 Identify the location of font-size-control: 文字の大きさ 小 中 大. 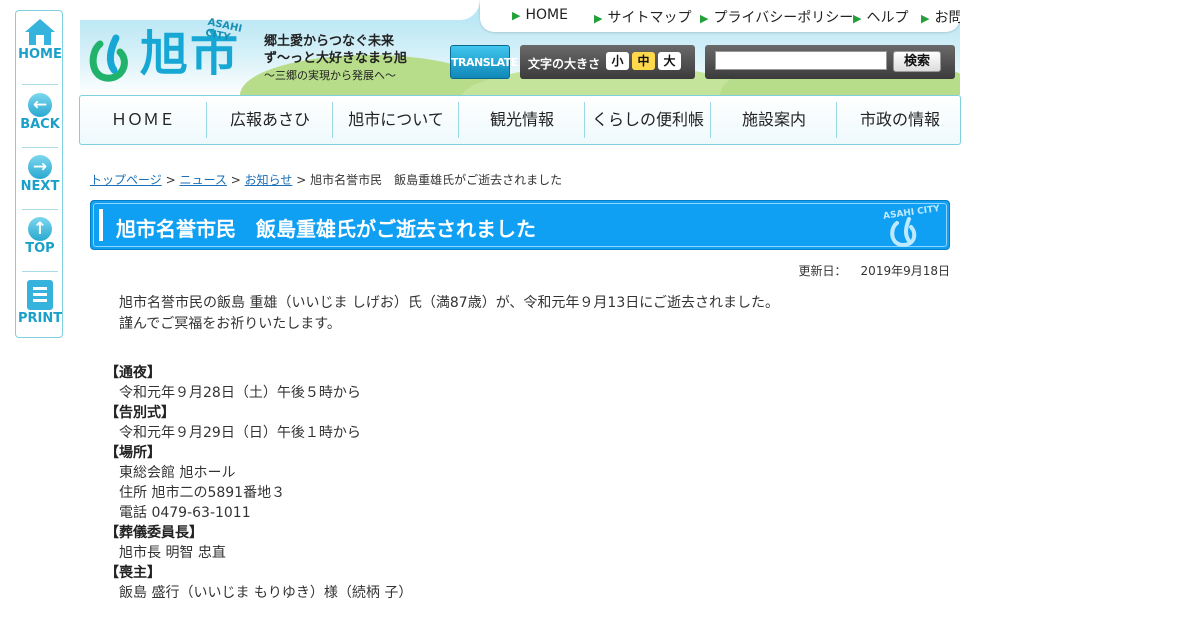
(607, 62).